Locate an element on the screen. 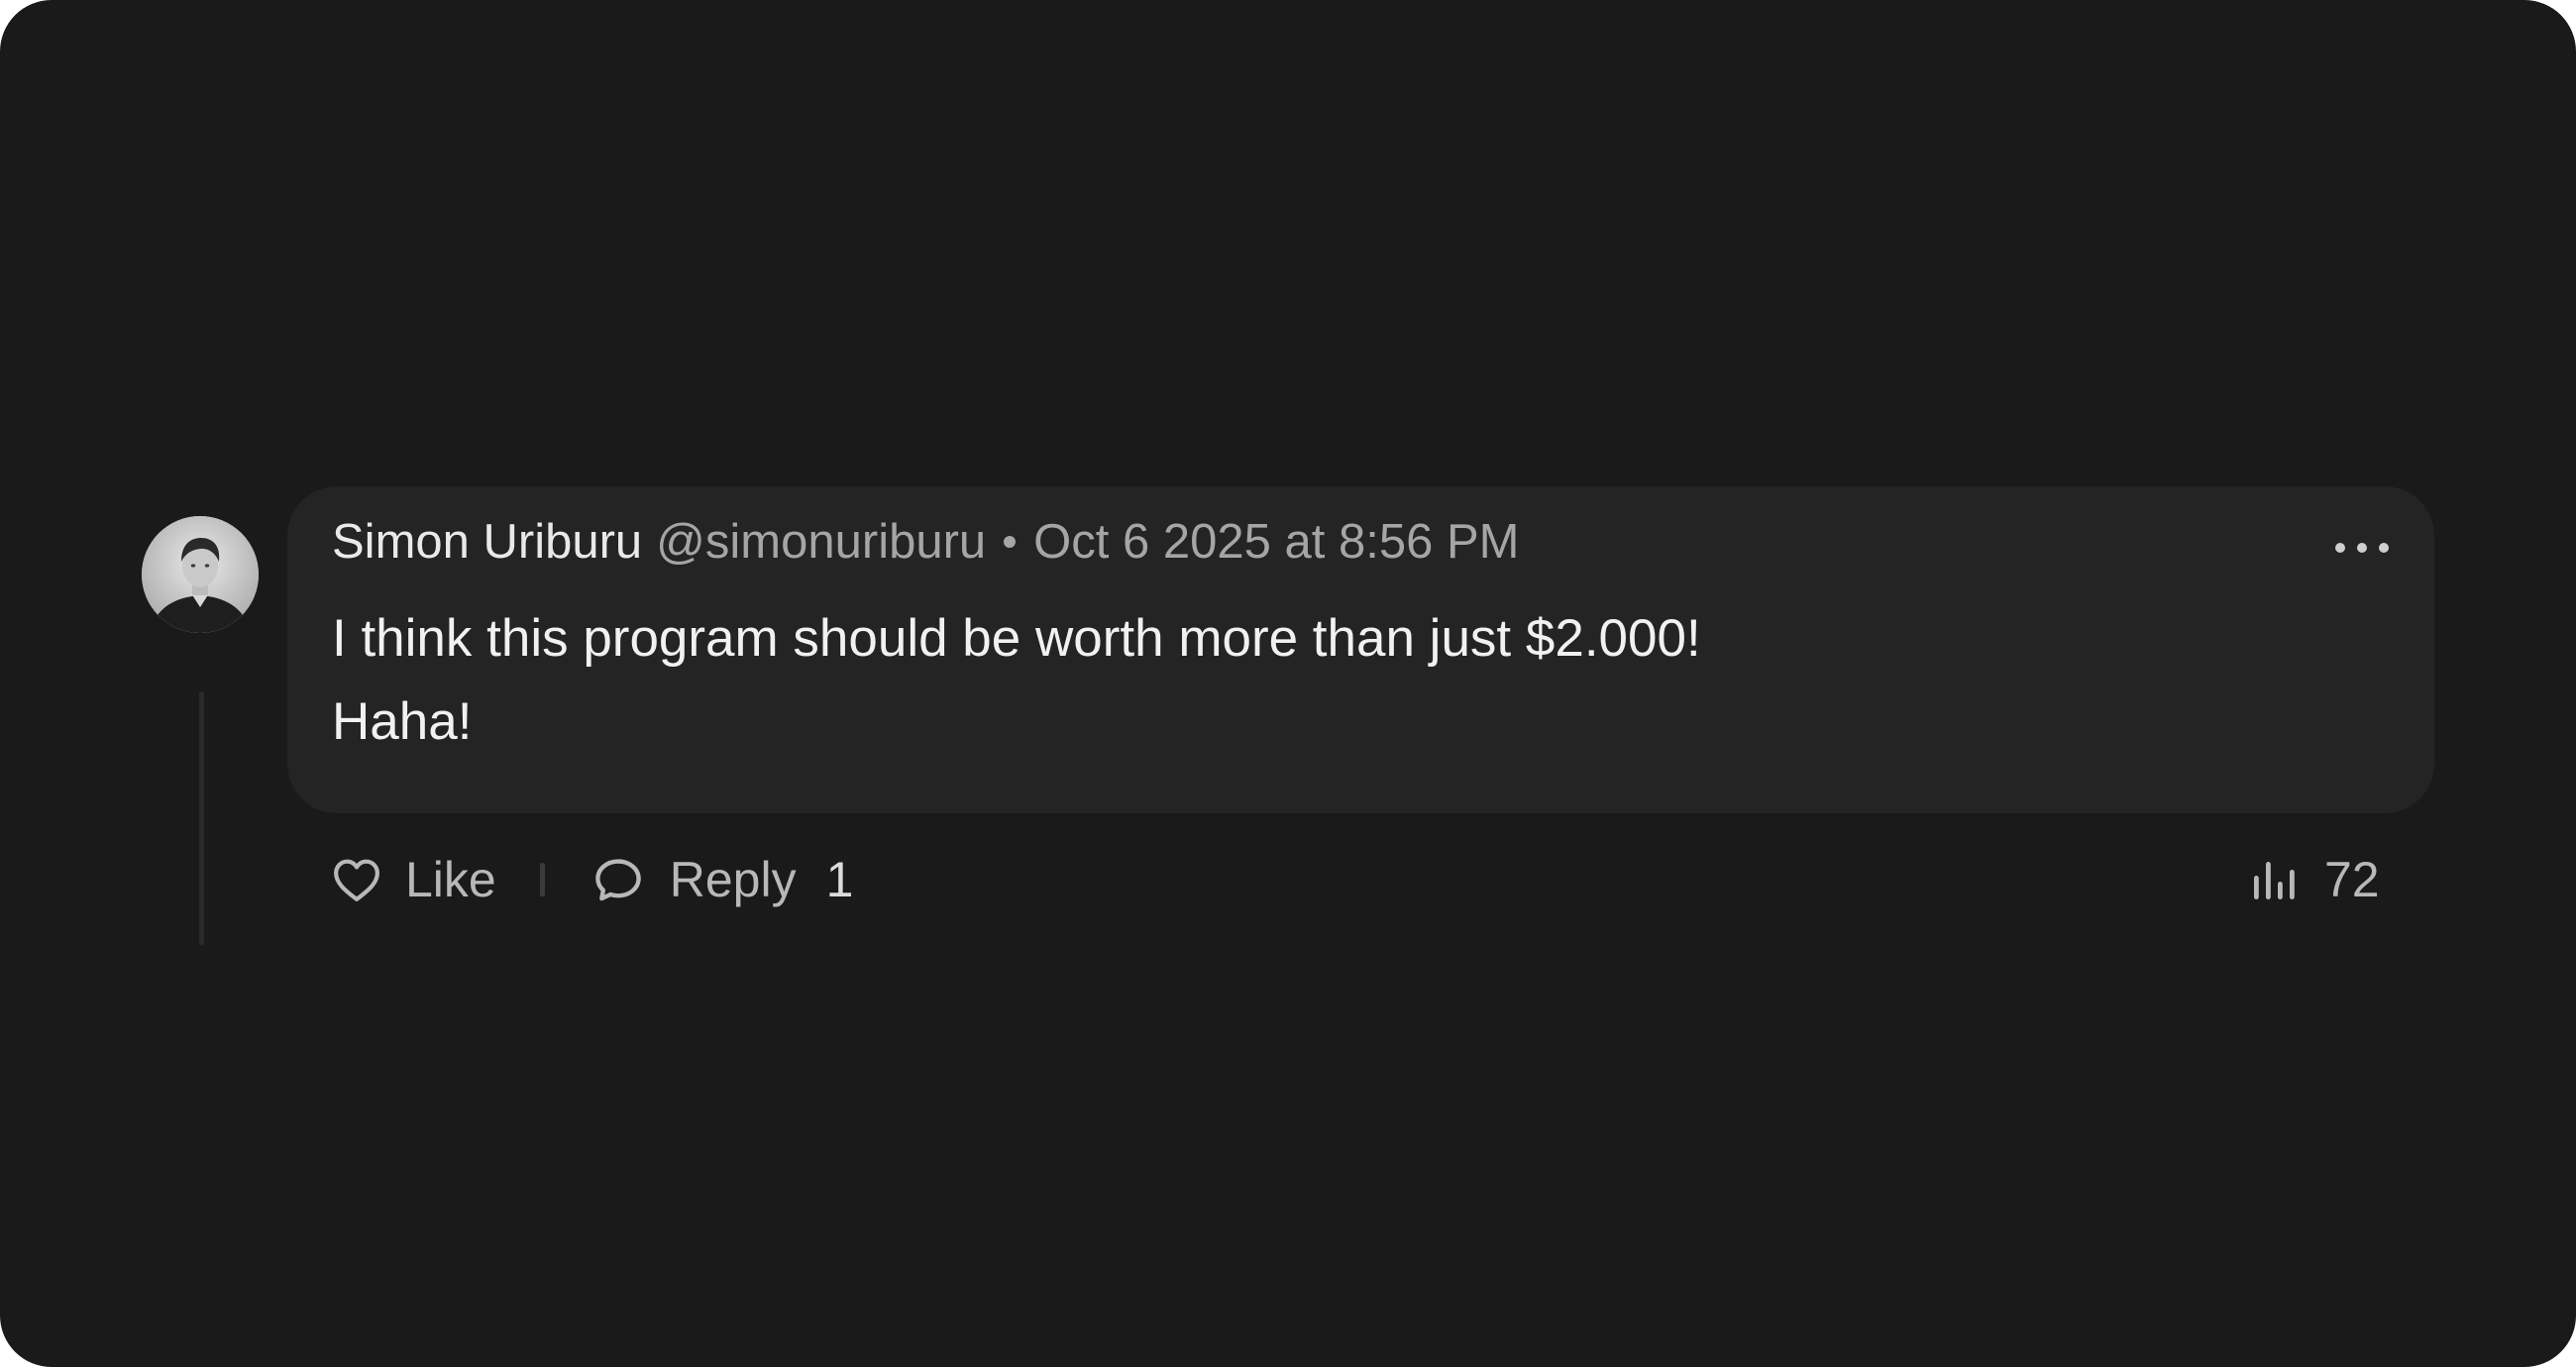 Image resolution: width=2576 pixels, height=1367 pixels. avatar is located at coordinates (200, 574).